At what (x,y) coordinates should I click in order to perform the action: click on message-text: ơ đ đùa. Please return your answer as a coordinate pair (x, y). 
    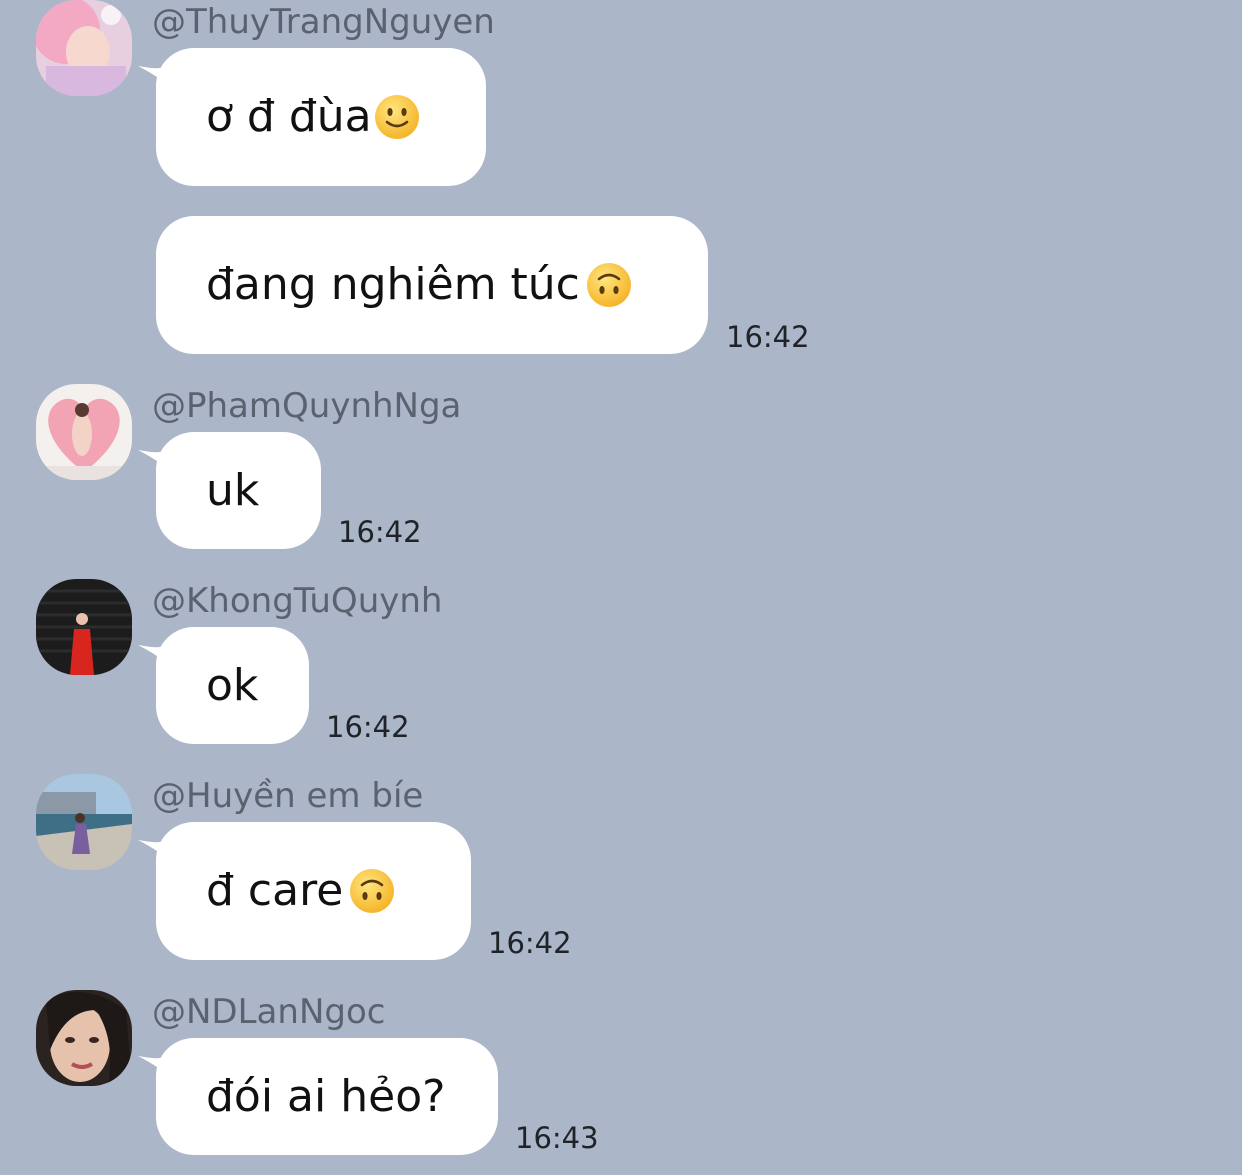
    Looking at the image, I should click on (289, 116).